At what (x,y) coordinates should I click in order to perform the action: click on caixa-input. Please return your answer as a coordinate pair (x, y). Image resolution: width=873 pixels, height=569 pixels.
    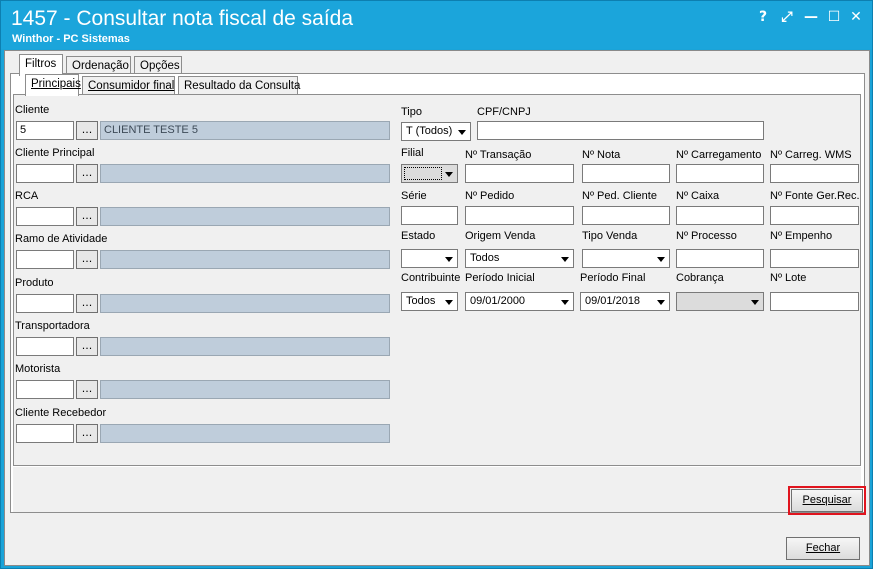
    Looking at the image, I should click on (720, 215).